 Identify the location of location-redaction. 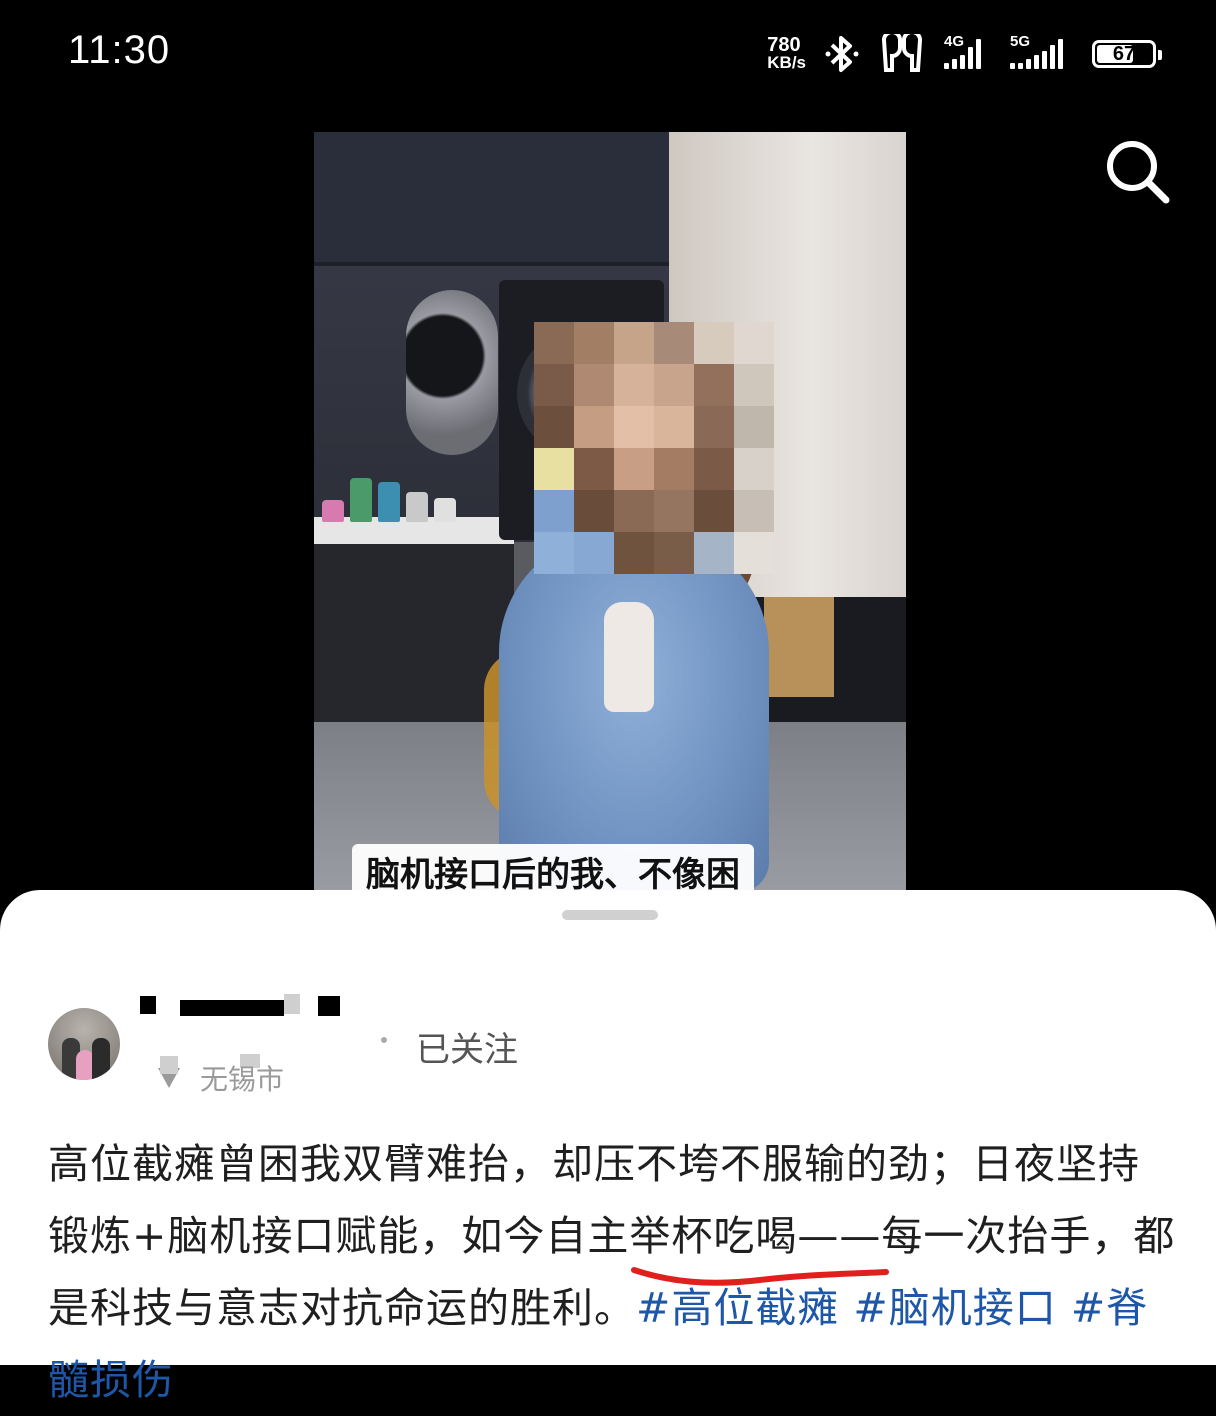
(169, 1065).